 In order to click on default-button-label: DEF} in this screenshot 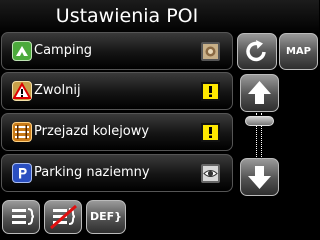, I will do `click(106, 216)`.